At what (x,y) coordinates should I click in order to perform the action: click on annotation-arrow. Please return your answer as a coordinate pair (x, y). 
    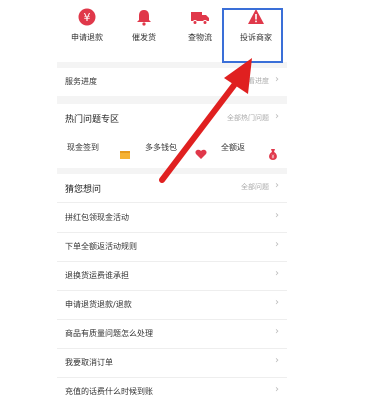
    Looking at the image, I should click on (205, 120).